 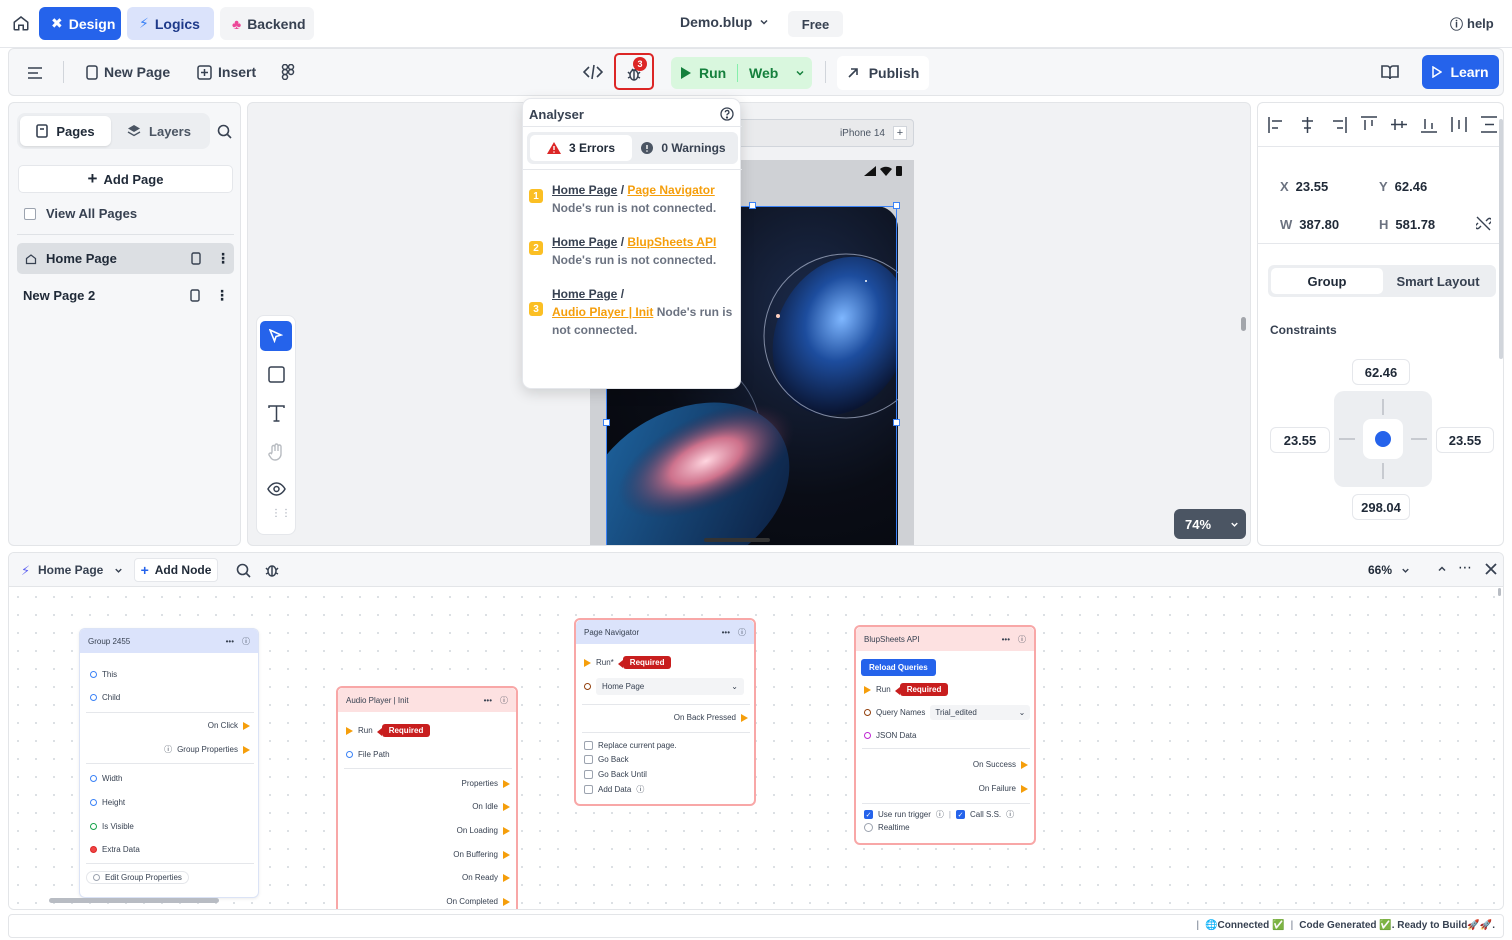 I want to click on view-all-pages-checkbox: View All Pages, so click(x=80, y=213).